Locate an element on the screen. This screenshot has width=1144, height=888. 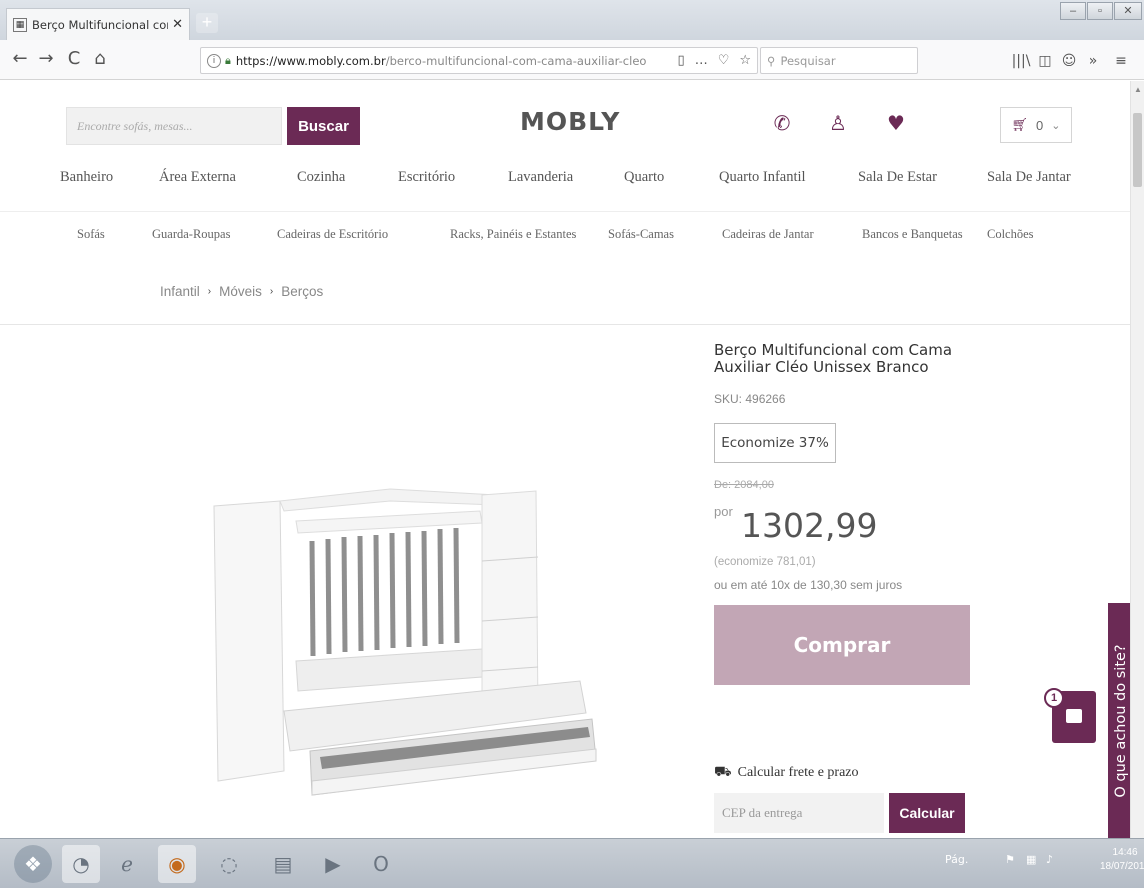
subcategory-cadeiras-escritorio: Cadeiras de Escritório is located at coordinates (332, 234).